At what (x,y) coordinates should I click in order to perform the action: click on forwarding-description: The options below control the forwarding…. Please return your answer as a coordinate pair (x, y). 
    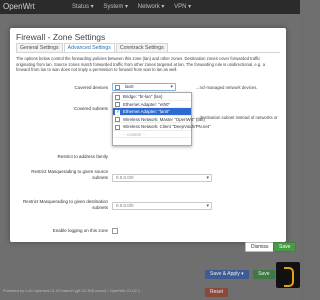
    Looking at the image, I should click on (140, 64).